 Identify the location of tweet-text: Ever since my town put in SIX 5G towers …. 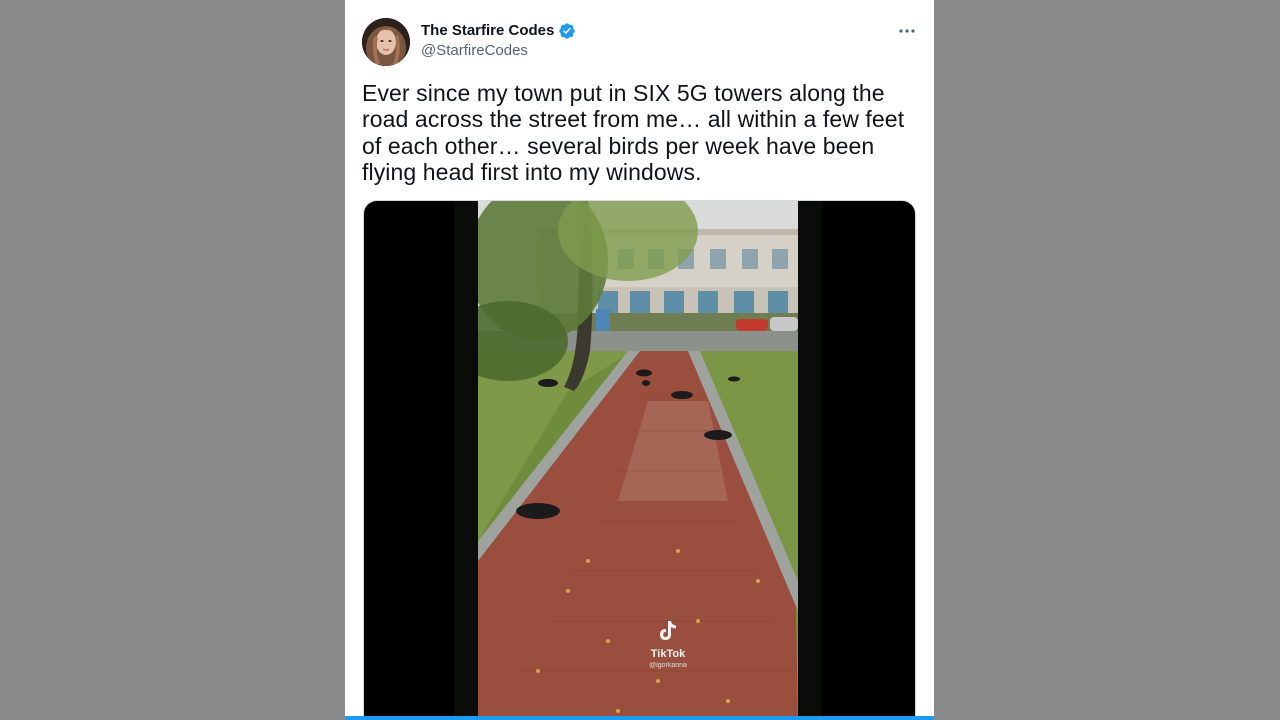
(633, 133).